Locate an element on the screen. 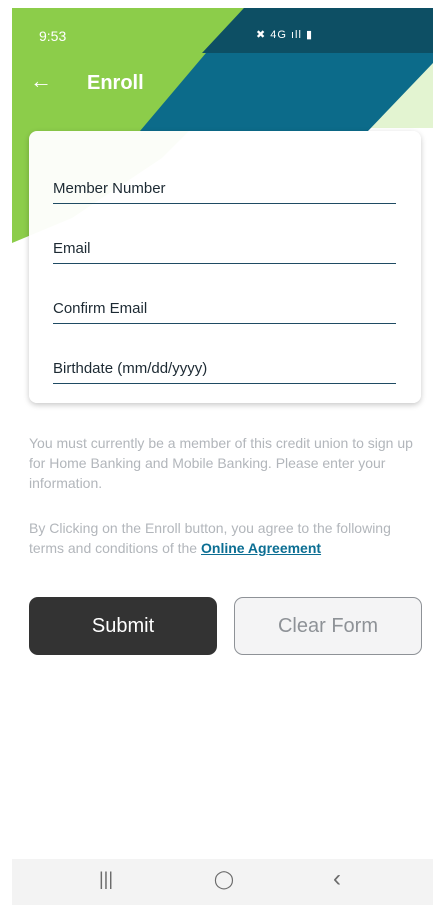  member-number-field is located at coordinates (224, 183).